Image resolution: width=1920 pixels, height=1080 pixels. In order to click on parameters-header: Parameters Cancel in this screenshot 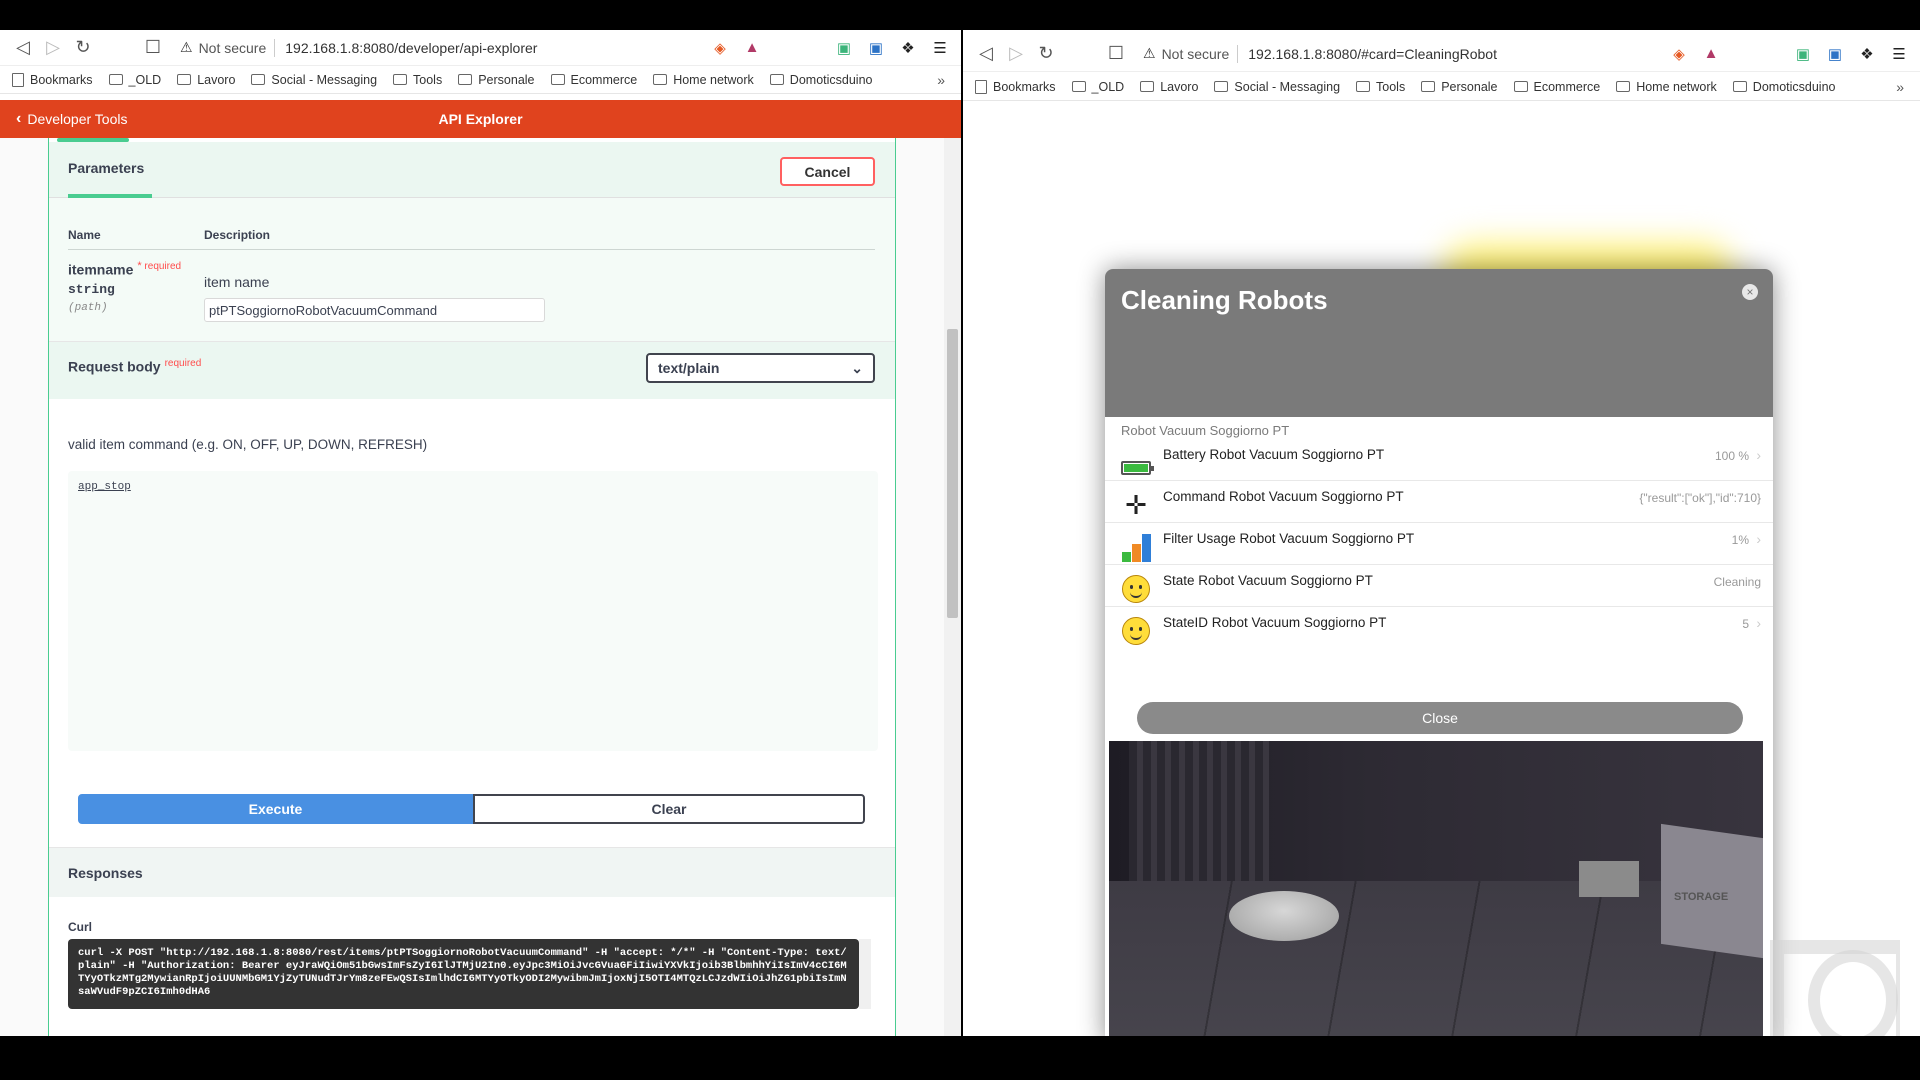, I will do `click(472, 170)`.